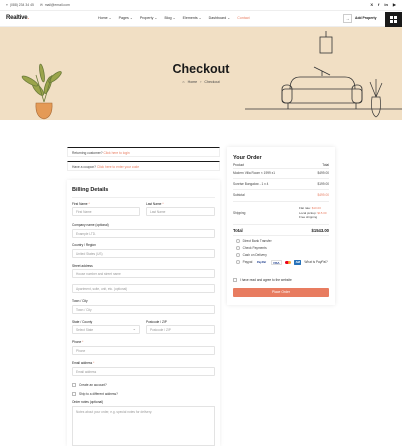 The height and width of the screenshot is (446, 402). What do you see at coordinates (386, 4) in the screenshot?
I see `linkedin-icon: in` at bounding box center [386, 4].